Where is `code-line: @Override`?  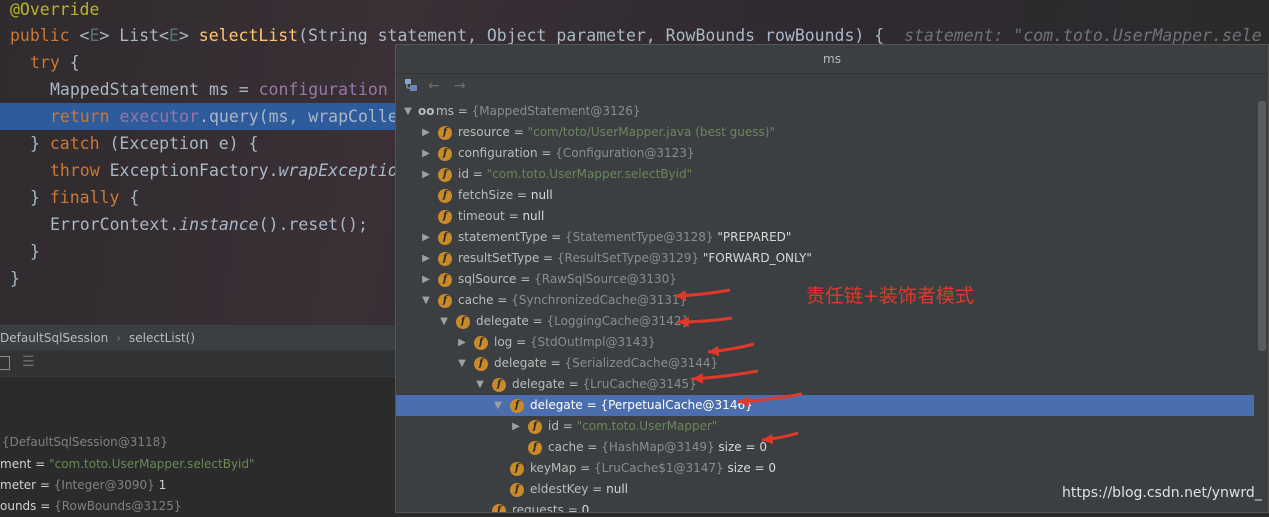
code-line: @Override is located at coordinates (49, 11).